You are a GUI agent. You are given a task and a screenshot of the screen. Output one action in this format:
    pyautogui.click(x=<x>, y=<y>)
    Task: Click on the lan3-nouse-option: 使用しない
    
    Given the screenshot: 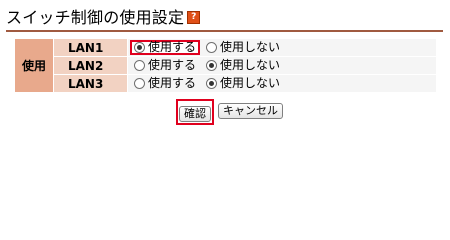 What is the action you would take?
    pyautogui.click(x=243, y=83)
    